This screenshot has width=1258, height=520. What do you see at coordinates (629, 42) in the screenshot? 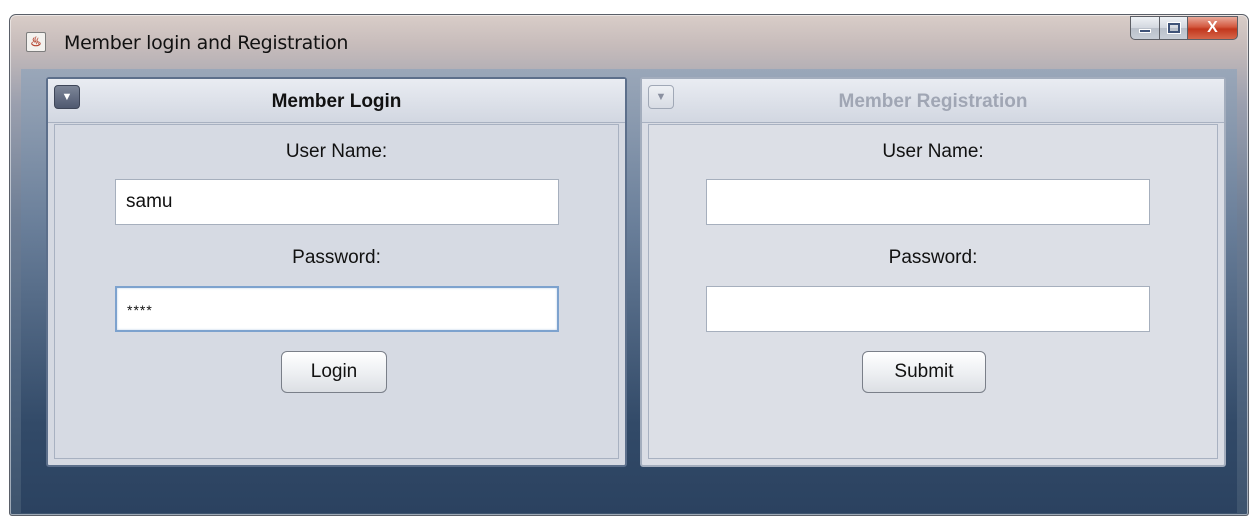
I see `title-bar: ♨ Member login and Registration X` at bounding box center [629, 42].